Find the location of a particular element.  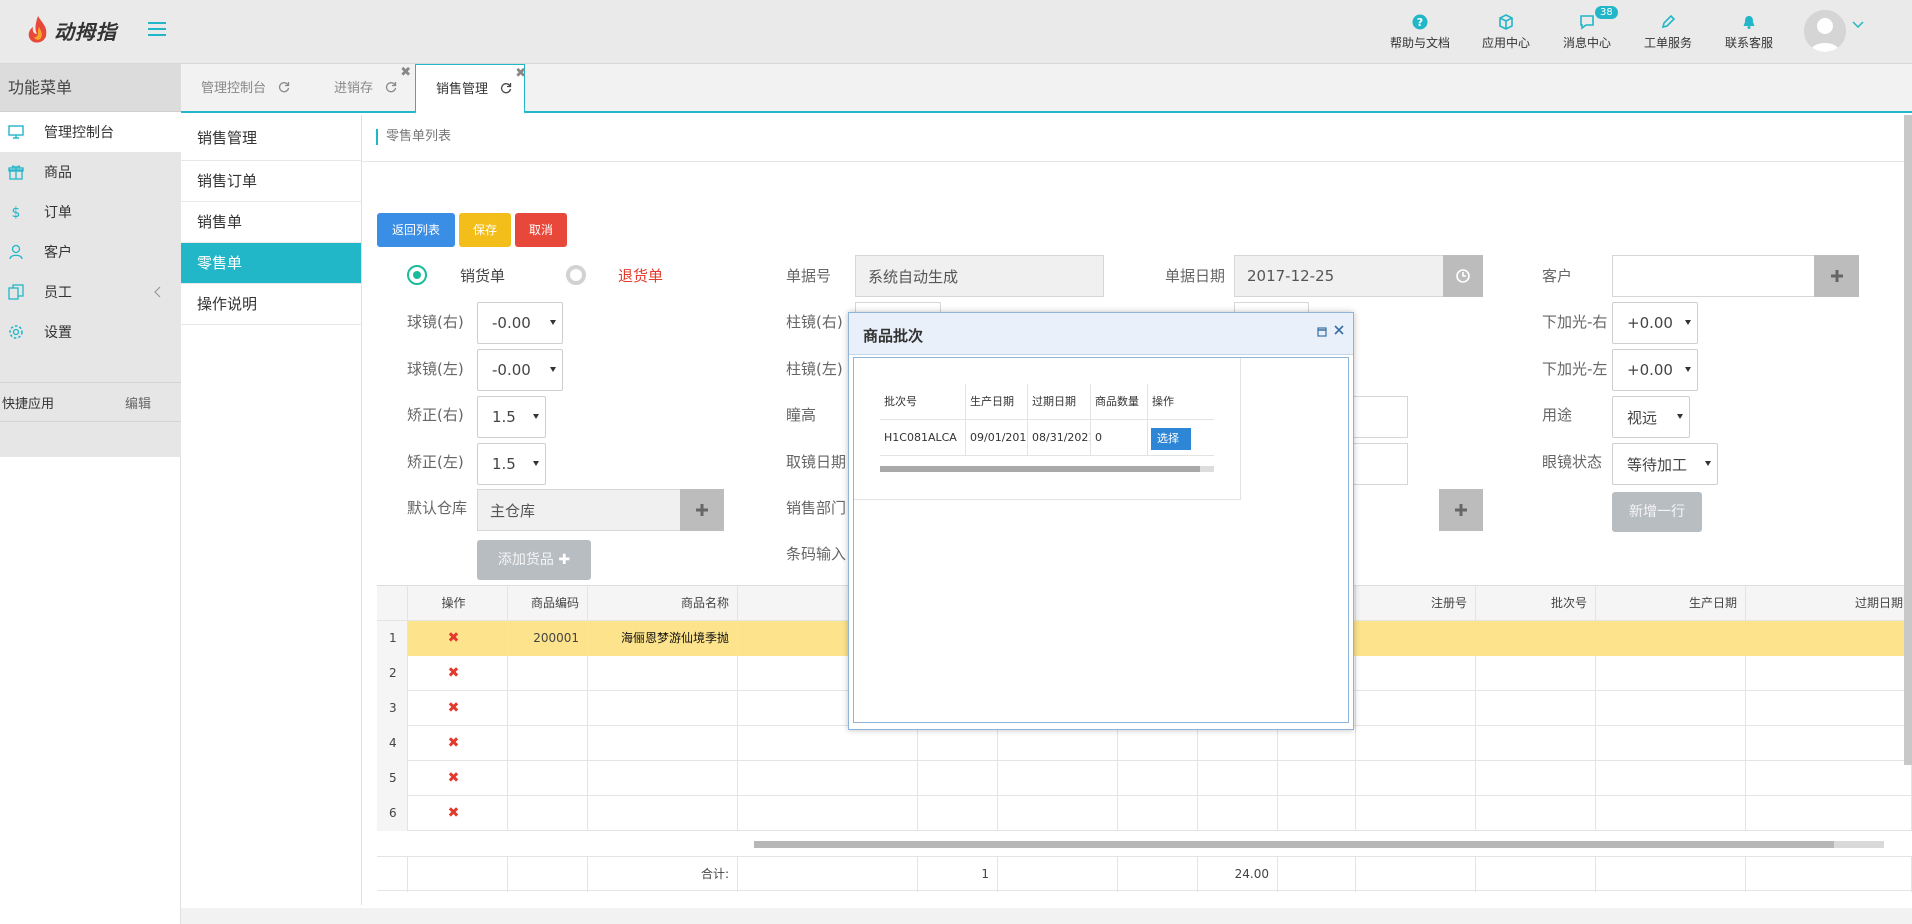

tab-inventory: 进销存 ✖ is located at coordinates (362, 88).